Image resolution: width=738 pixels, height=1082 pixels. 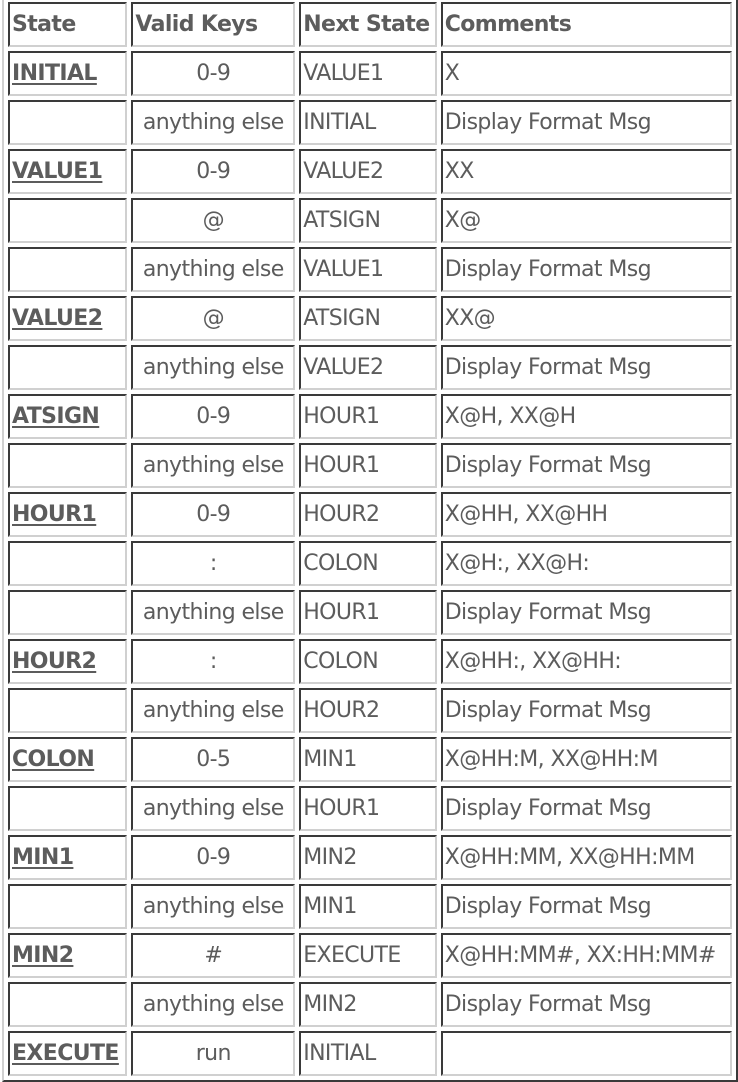 What do you see at coordinates (43, 955) in the screenshot?
I see `state-link: MIN2` at bounding box center [43, 955].